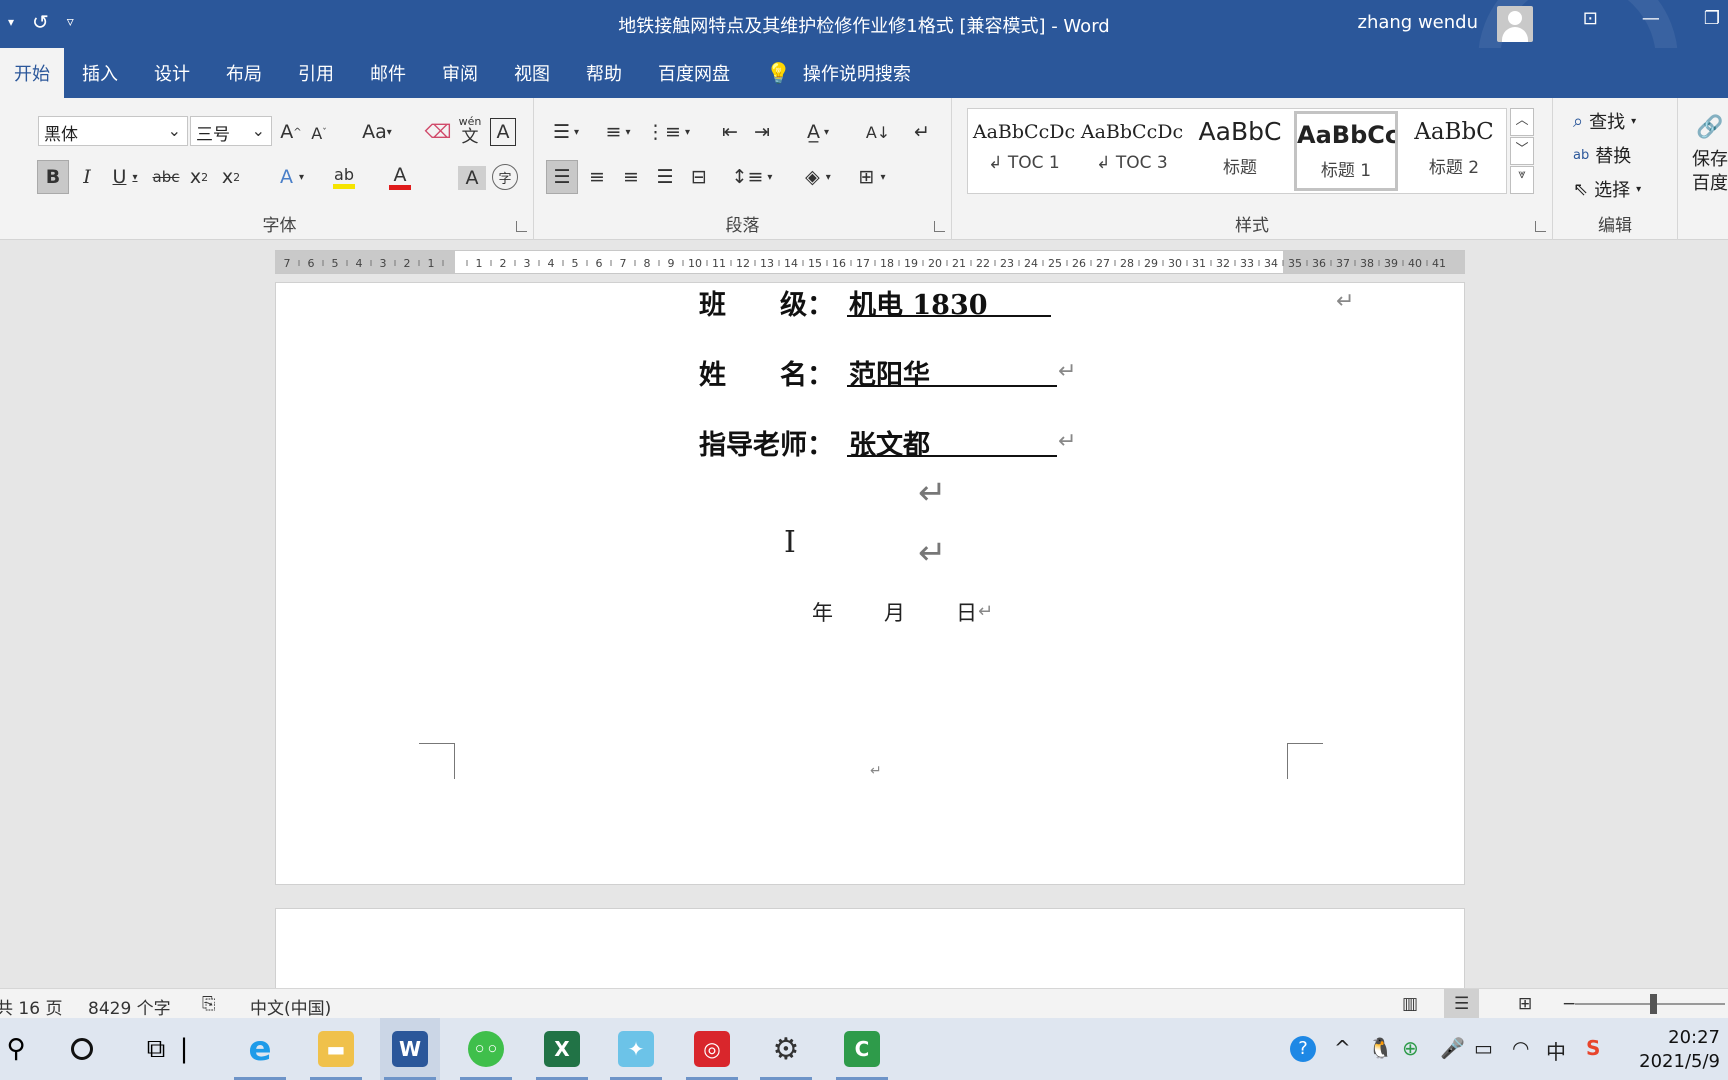  Describe the element at coordinates (618, 132) in the screenshot. I see `numbering-button: ≡ ▾` at that location.